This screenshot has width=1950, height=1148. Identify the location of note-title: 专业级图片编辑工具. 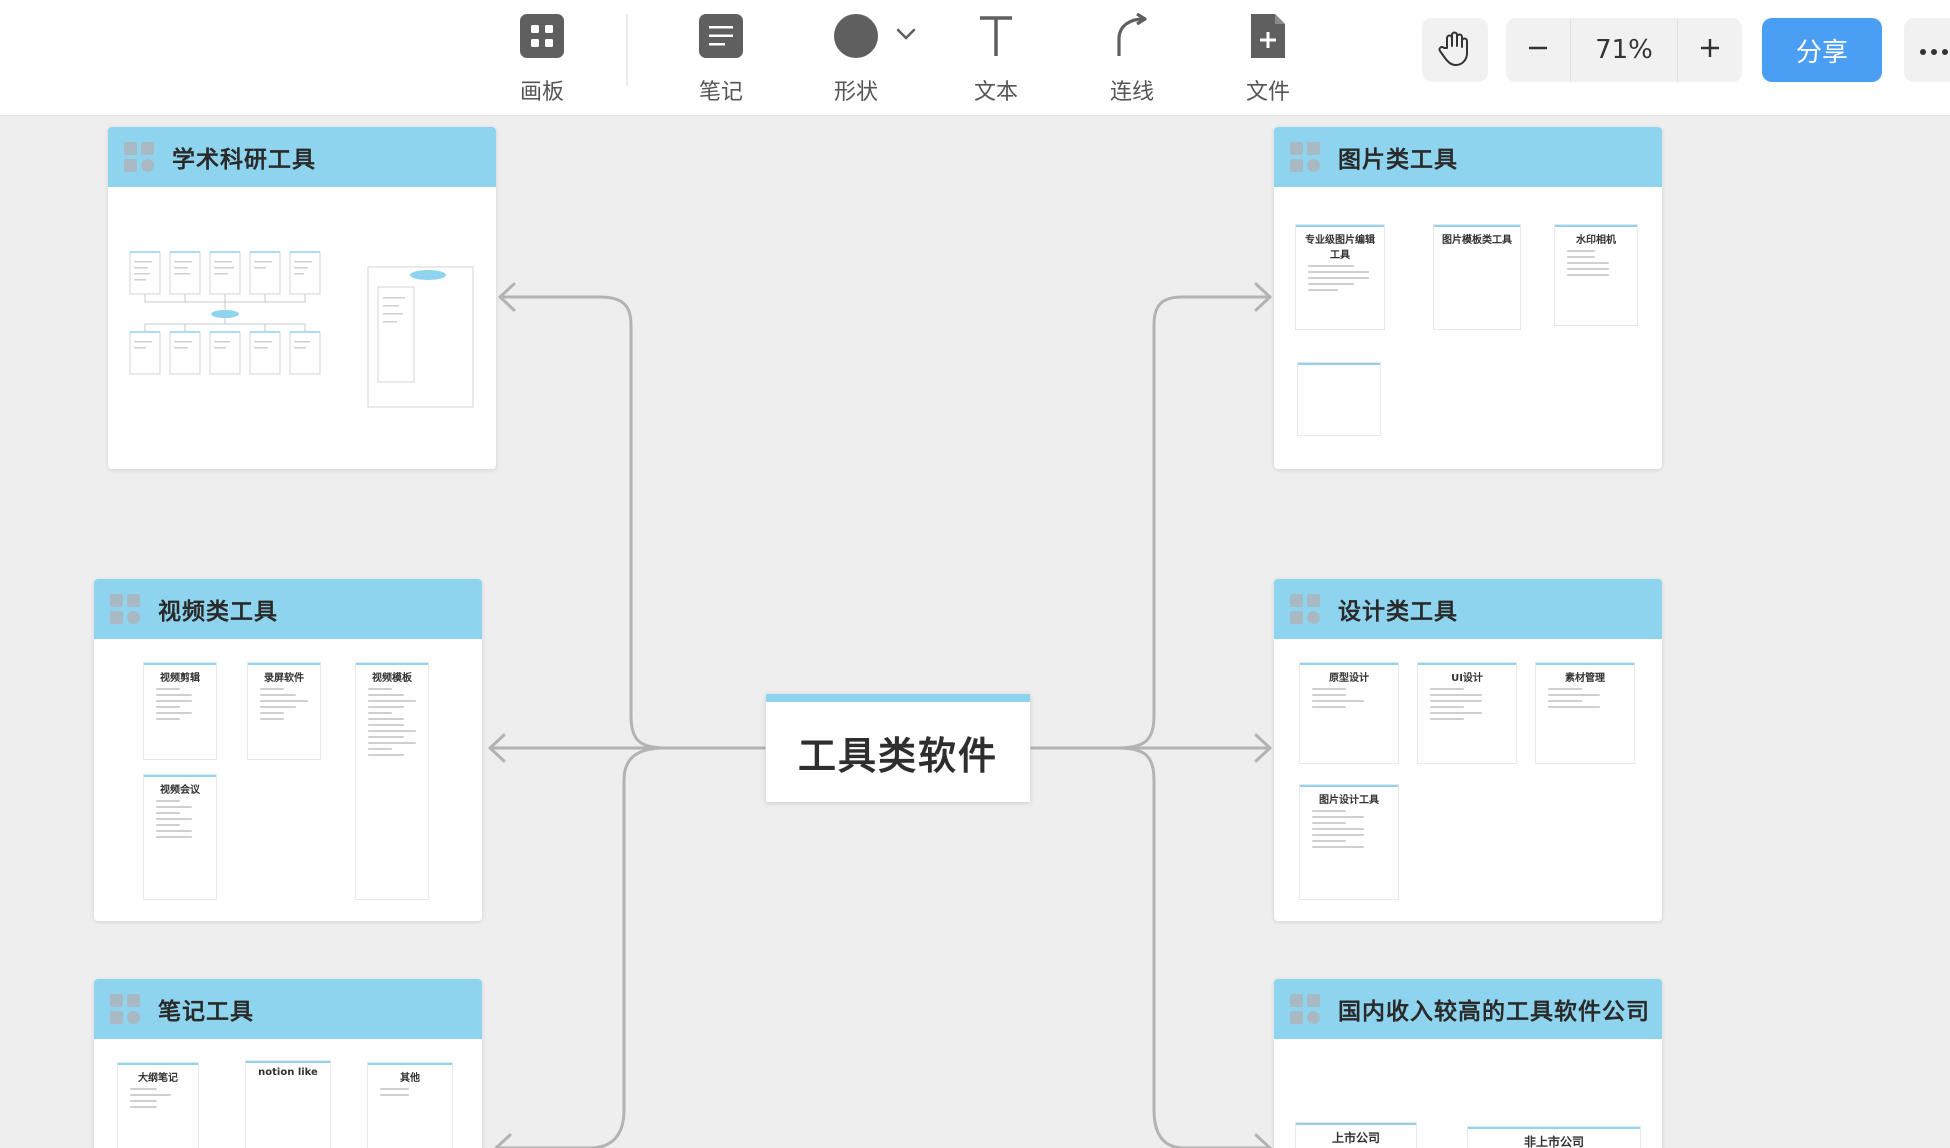
(1340, 248).